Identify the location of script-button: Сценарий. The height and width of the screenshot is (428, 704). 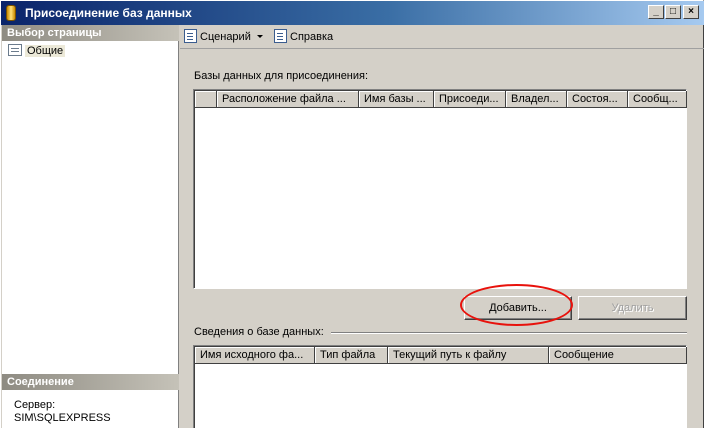
(223, 37).